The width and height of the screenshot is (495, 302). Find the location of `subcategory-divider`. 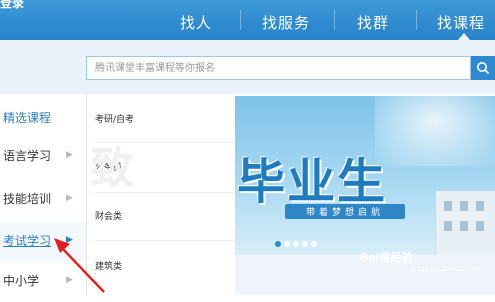

subcategory-divider is located at coordinates (165, 240).